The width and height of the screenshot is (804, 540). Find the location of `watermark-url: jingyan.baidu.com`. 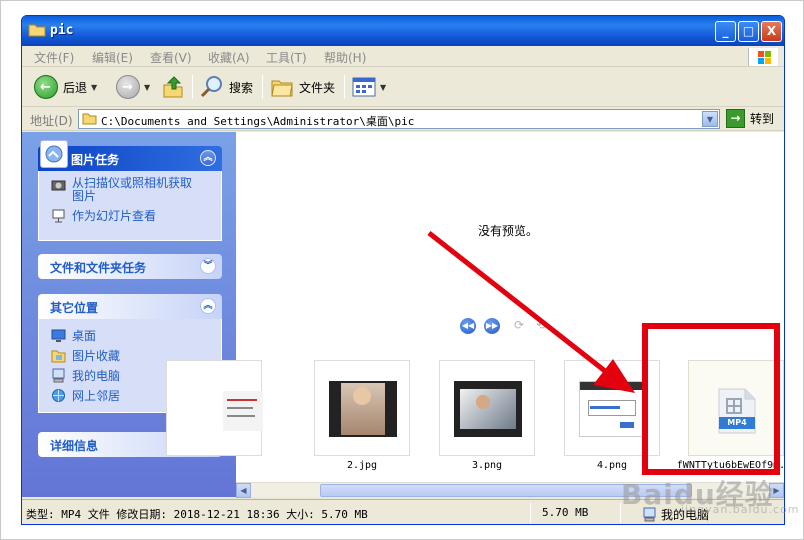

watermark-url: jingyan.baidu.com is located at coordinates (740, 509).